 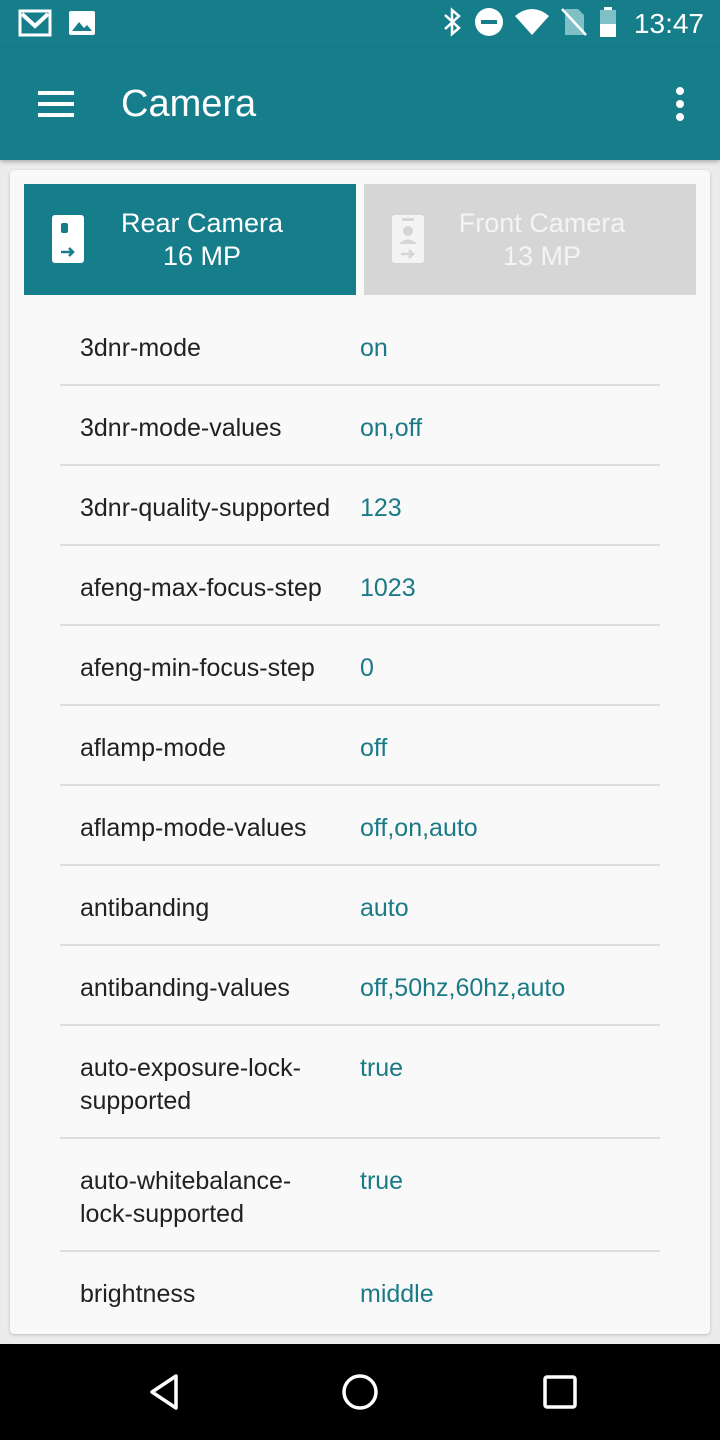 I want to click on list-item: afeng-min-focus-step 0, so click(x=360, y=666).